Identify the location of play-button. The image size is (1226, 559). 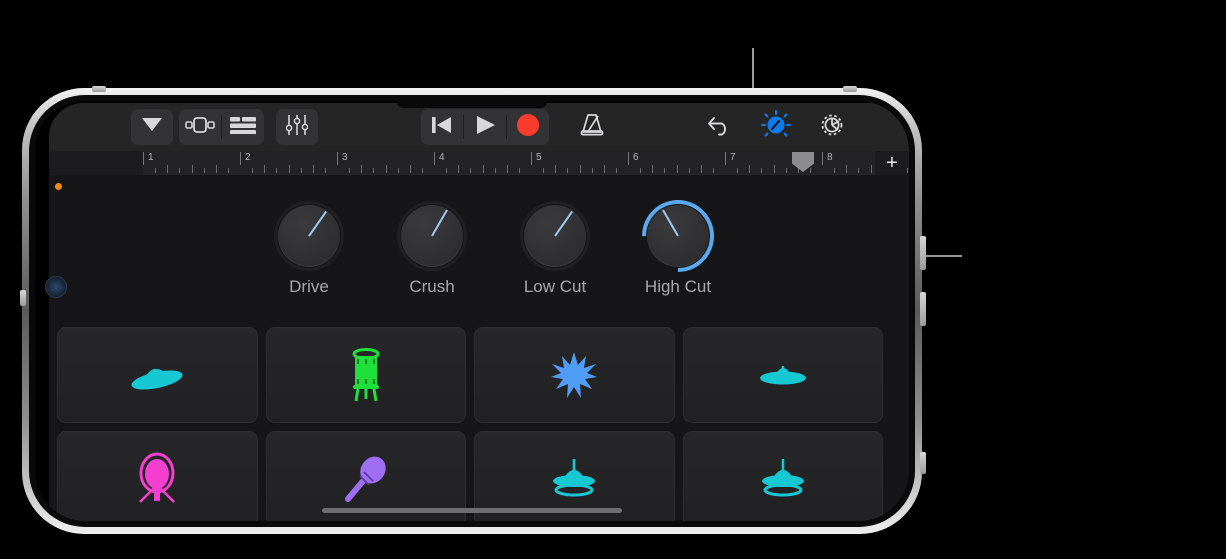
(485, 127).